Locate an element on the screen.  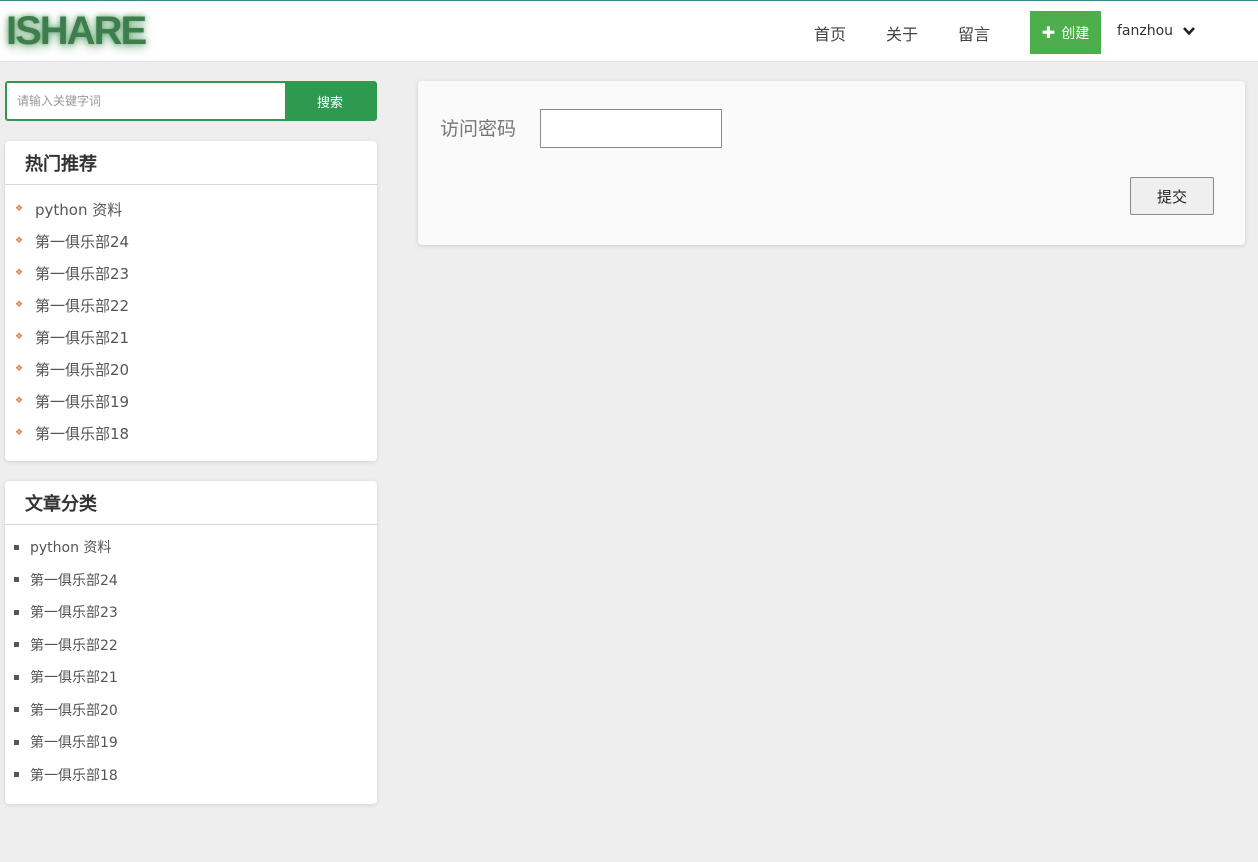
list-item: 第一俱乐部20 is located at coordinates (191, 710).